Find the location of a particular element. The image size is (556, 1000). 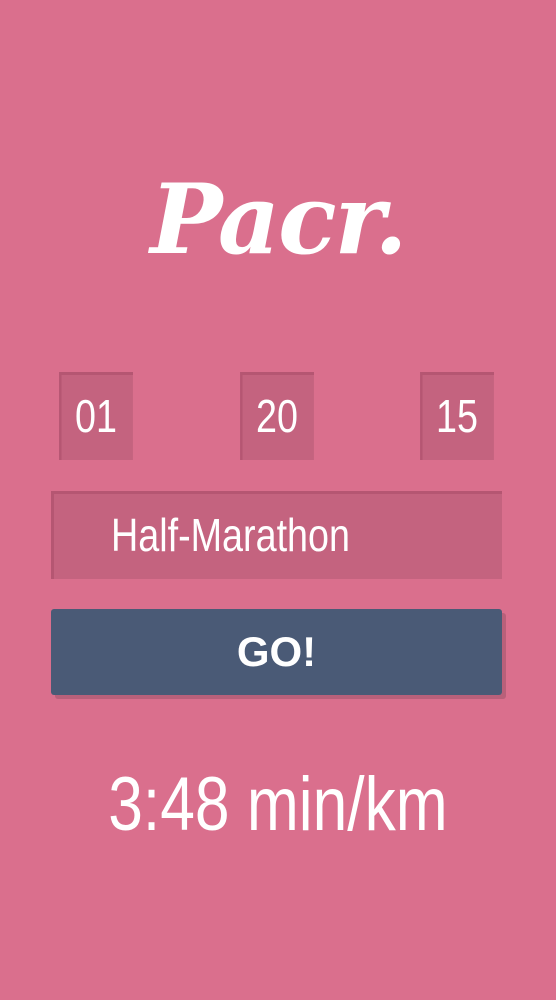

minutes-input: 20 is located at coordinates (277, 416).